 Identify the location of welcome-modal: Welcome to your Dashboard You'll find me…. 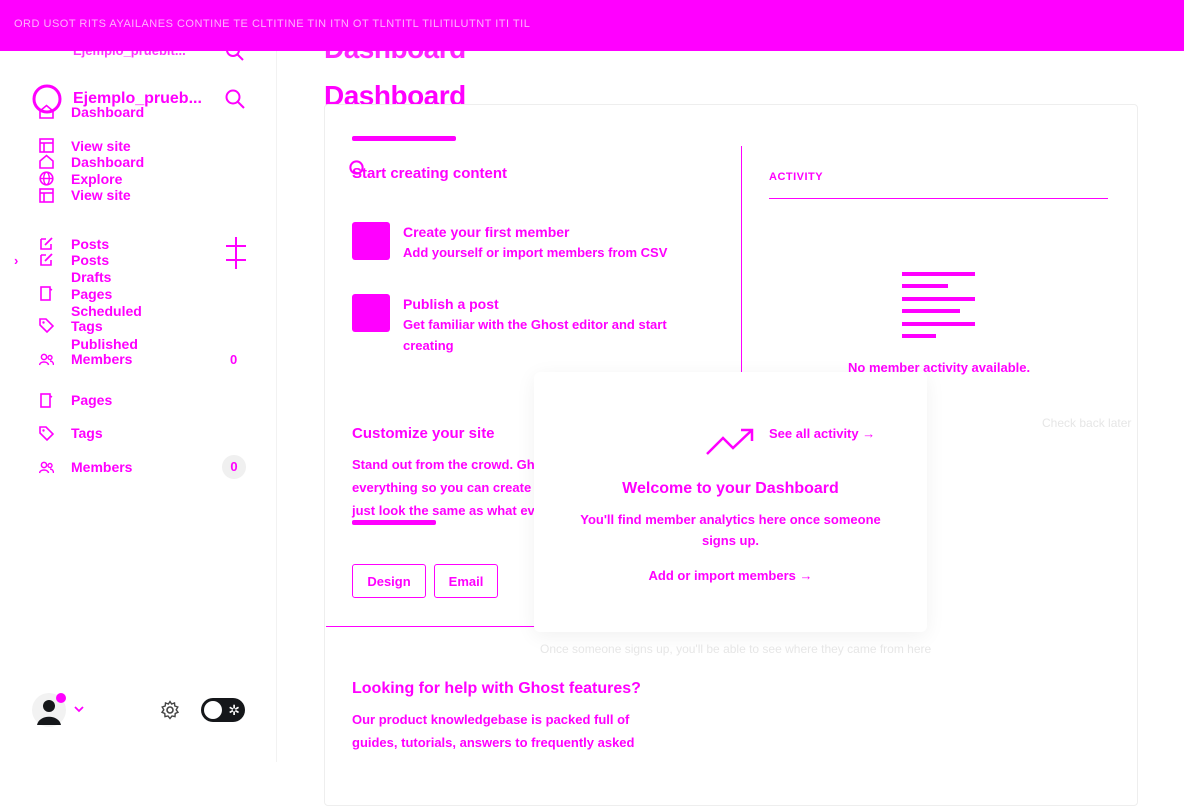
(730, 502).